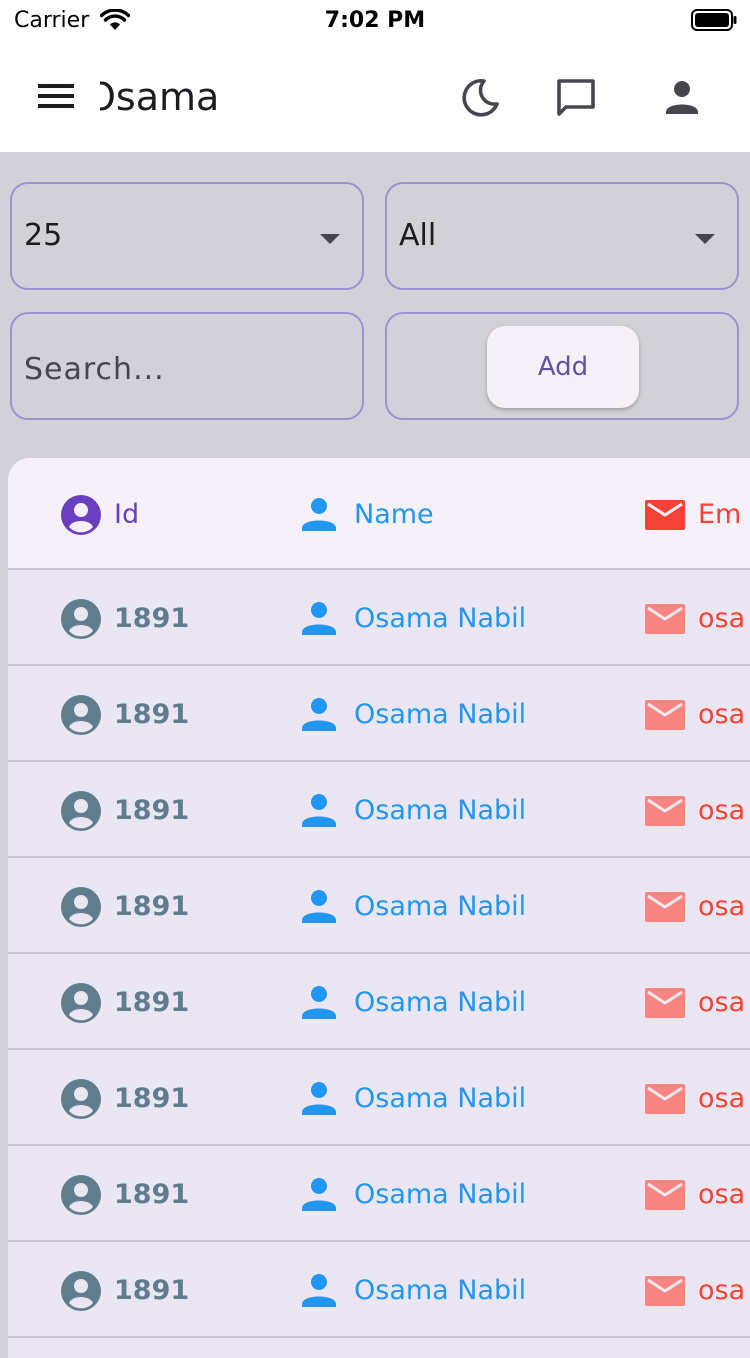 This screenshot has width=750, height=1358. What do you see at coordinates (480, 98) in the screenshot?
I see `moon-icon` at bounding box center [480, 98].